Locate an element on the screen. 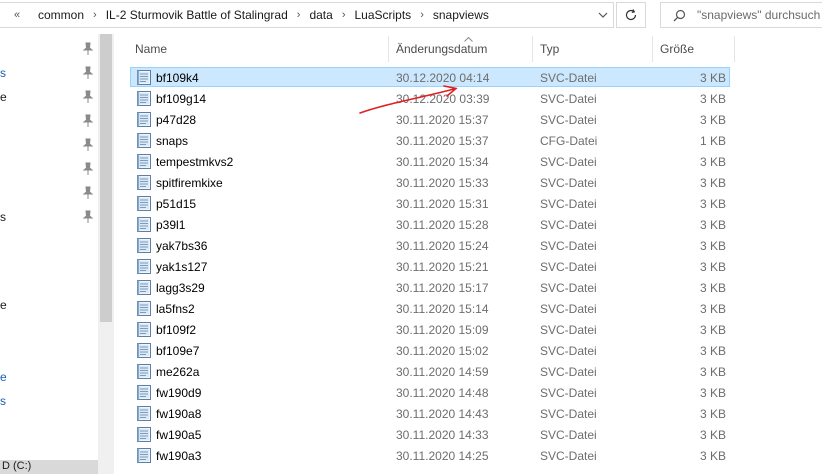 The width and height of the screenshot is (822, 474). file-date: 30.12.2020 03:39 is located at coordinates (443, 99).